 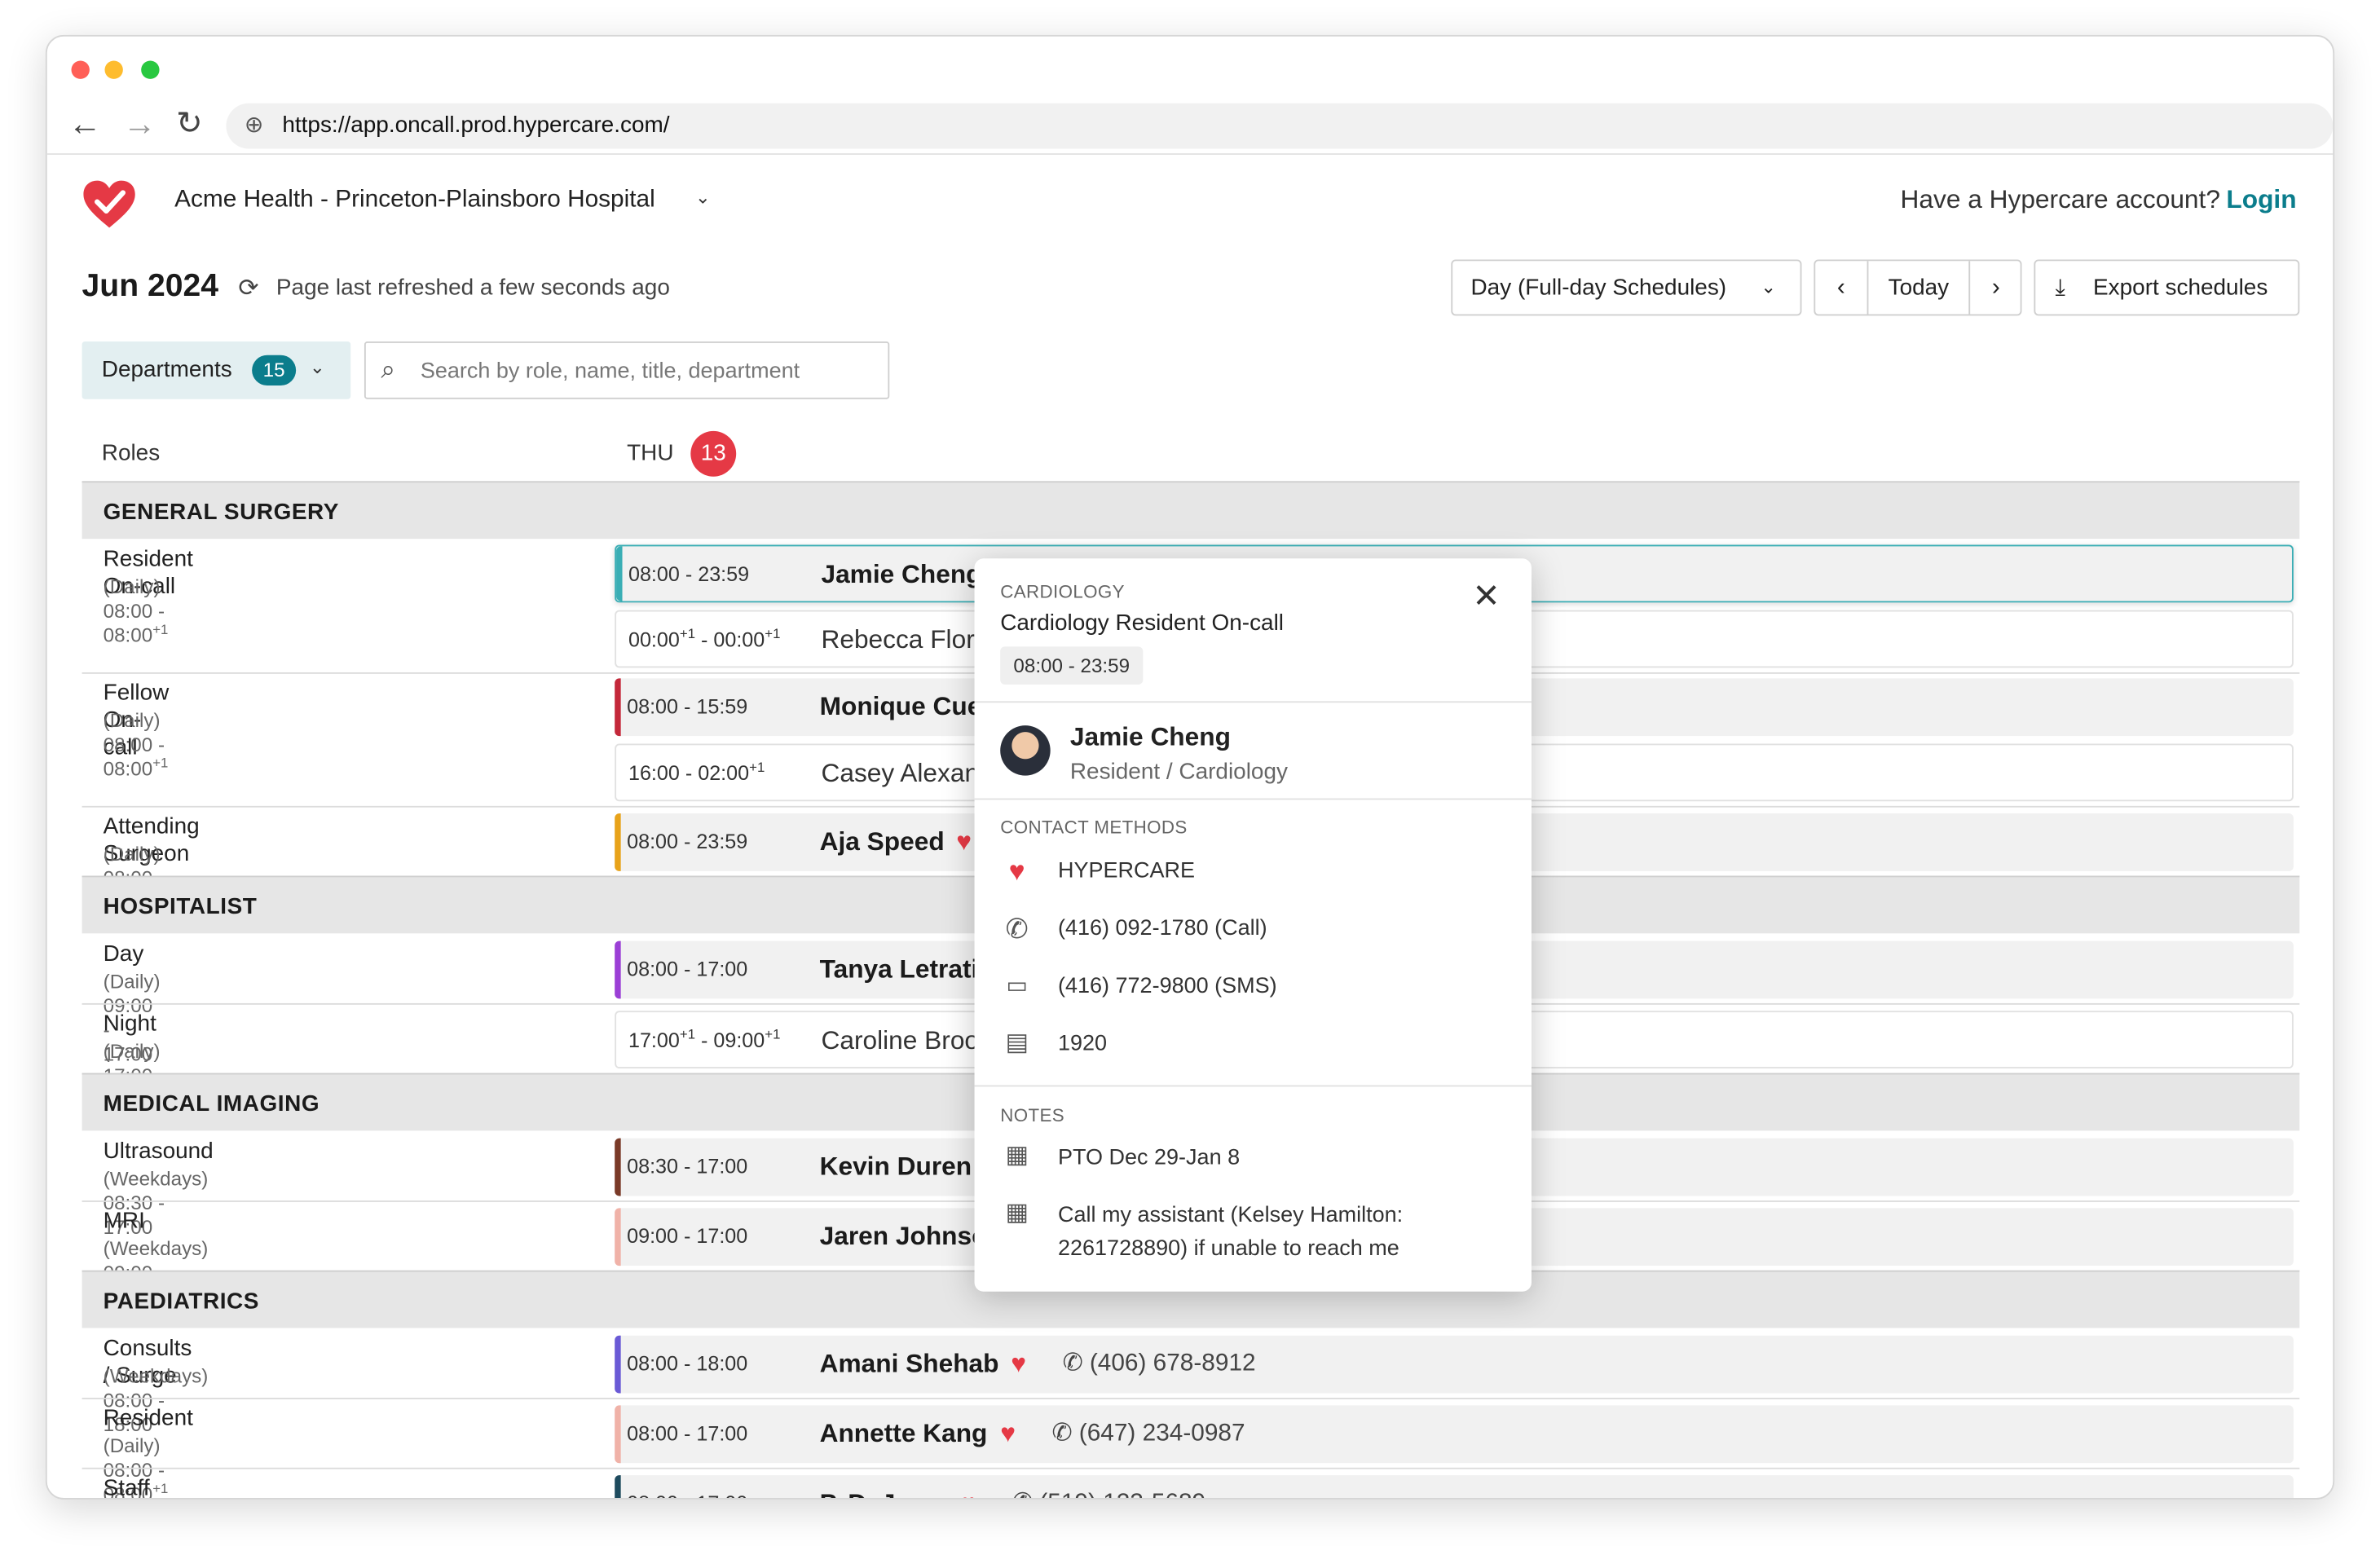 I want to click on popup-shift-time: 08:00 - 23:59, so click(x=1072, y=665).